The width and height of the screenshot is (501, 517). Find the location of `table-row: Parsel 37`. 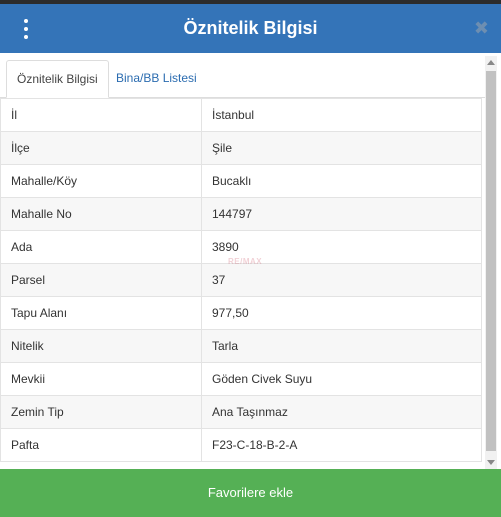

table-row: Parsel 37 is located at coordinates (241, 280).